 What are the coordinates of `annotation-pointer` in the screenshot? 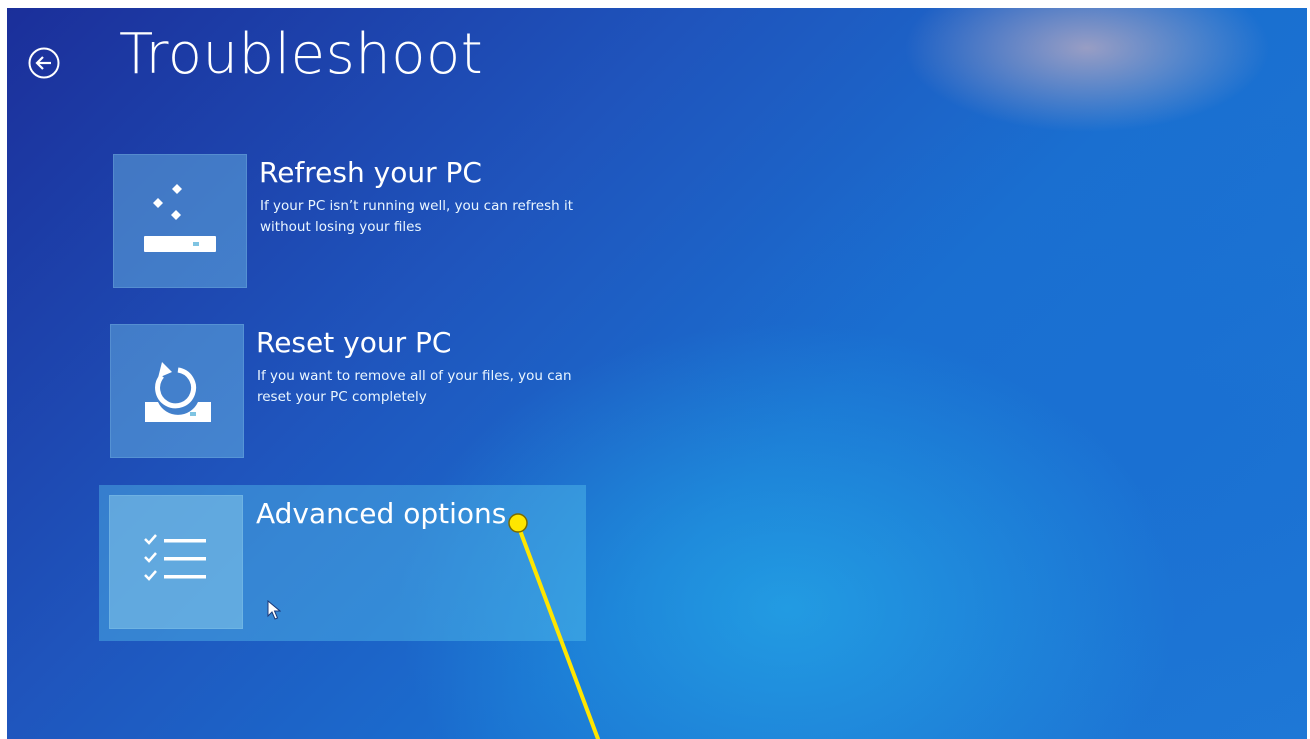 It's located at (554, 626).